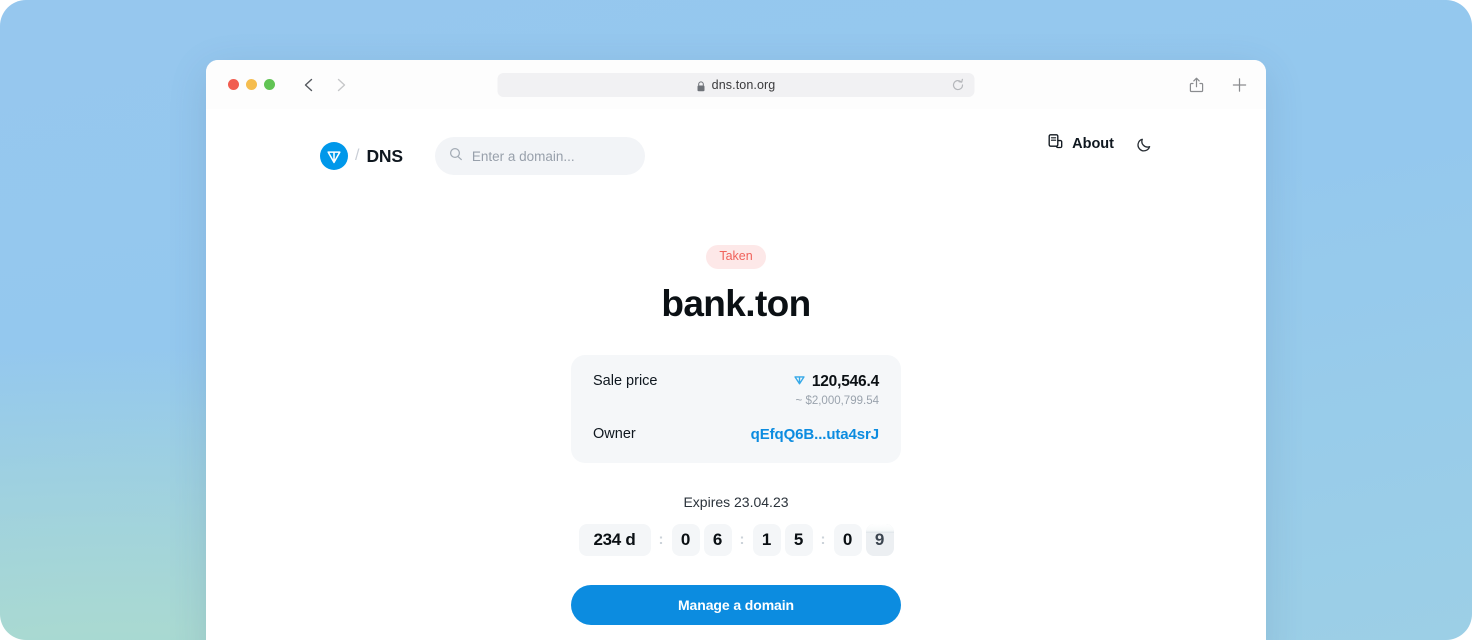 Image resolution: width=1472 pixels, height=640 pixels. I want to click on moon-icon, so click(1144, 144).